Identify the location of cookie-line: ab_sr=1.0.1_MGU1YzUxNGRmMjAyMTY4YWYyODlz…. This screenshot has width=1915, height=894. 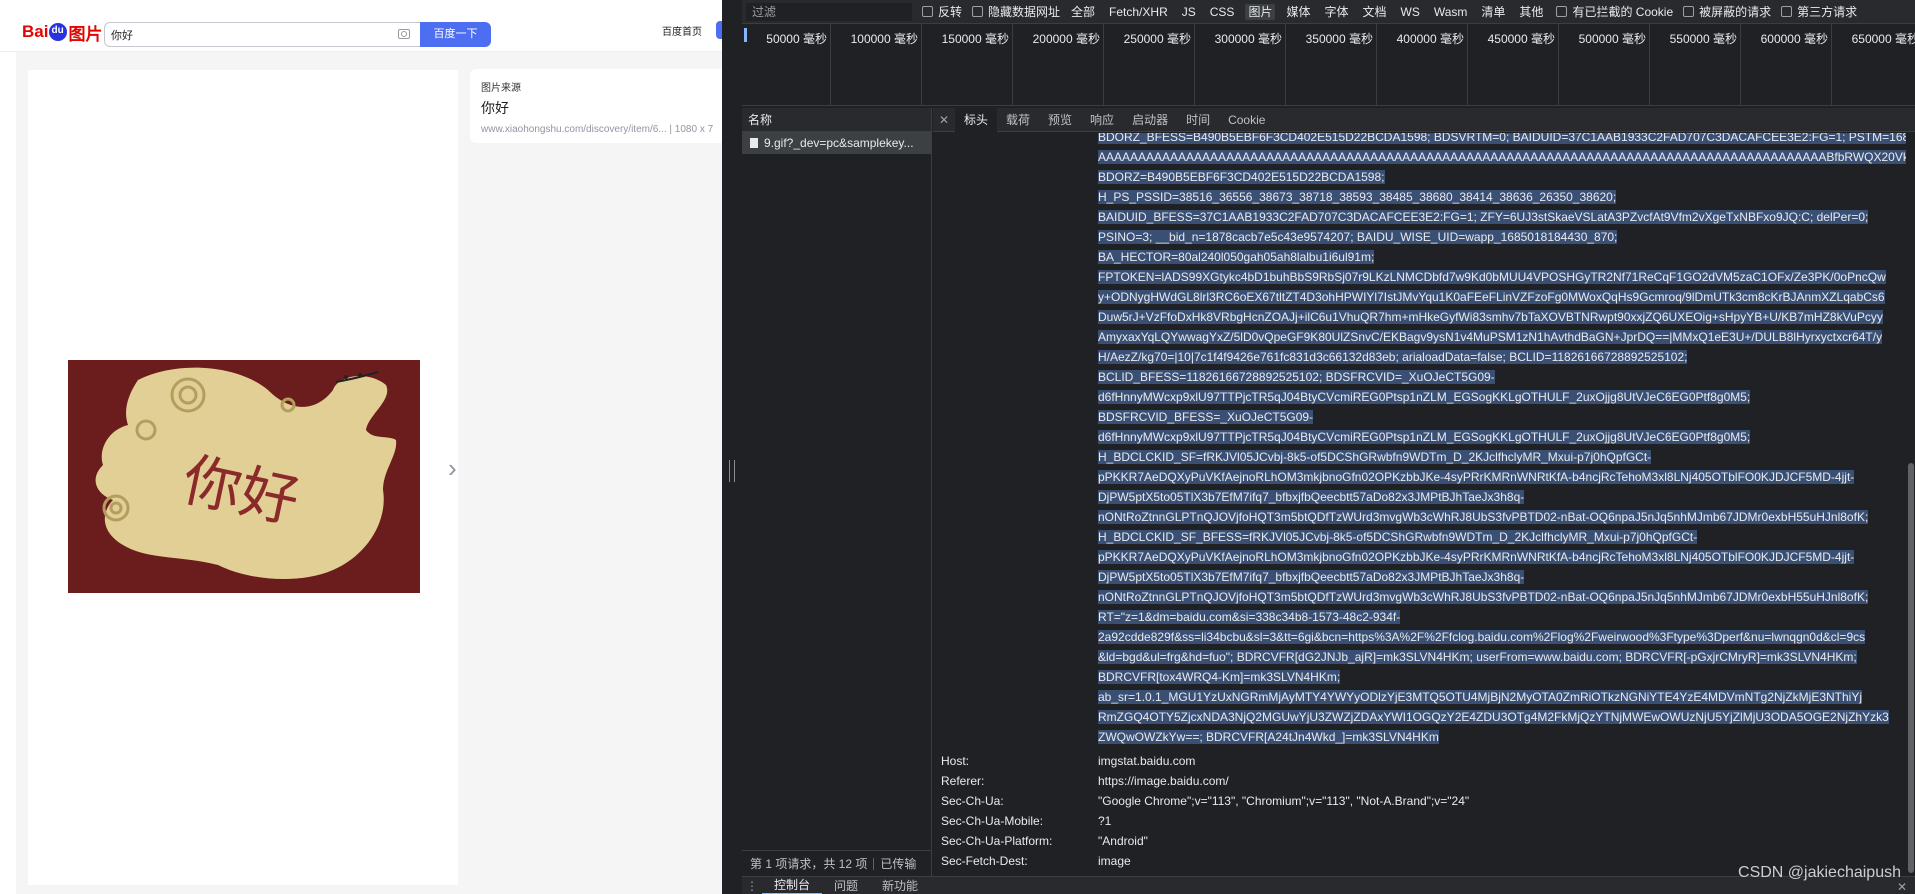
(1502, 697).